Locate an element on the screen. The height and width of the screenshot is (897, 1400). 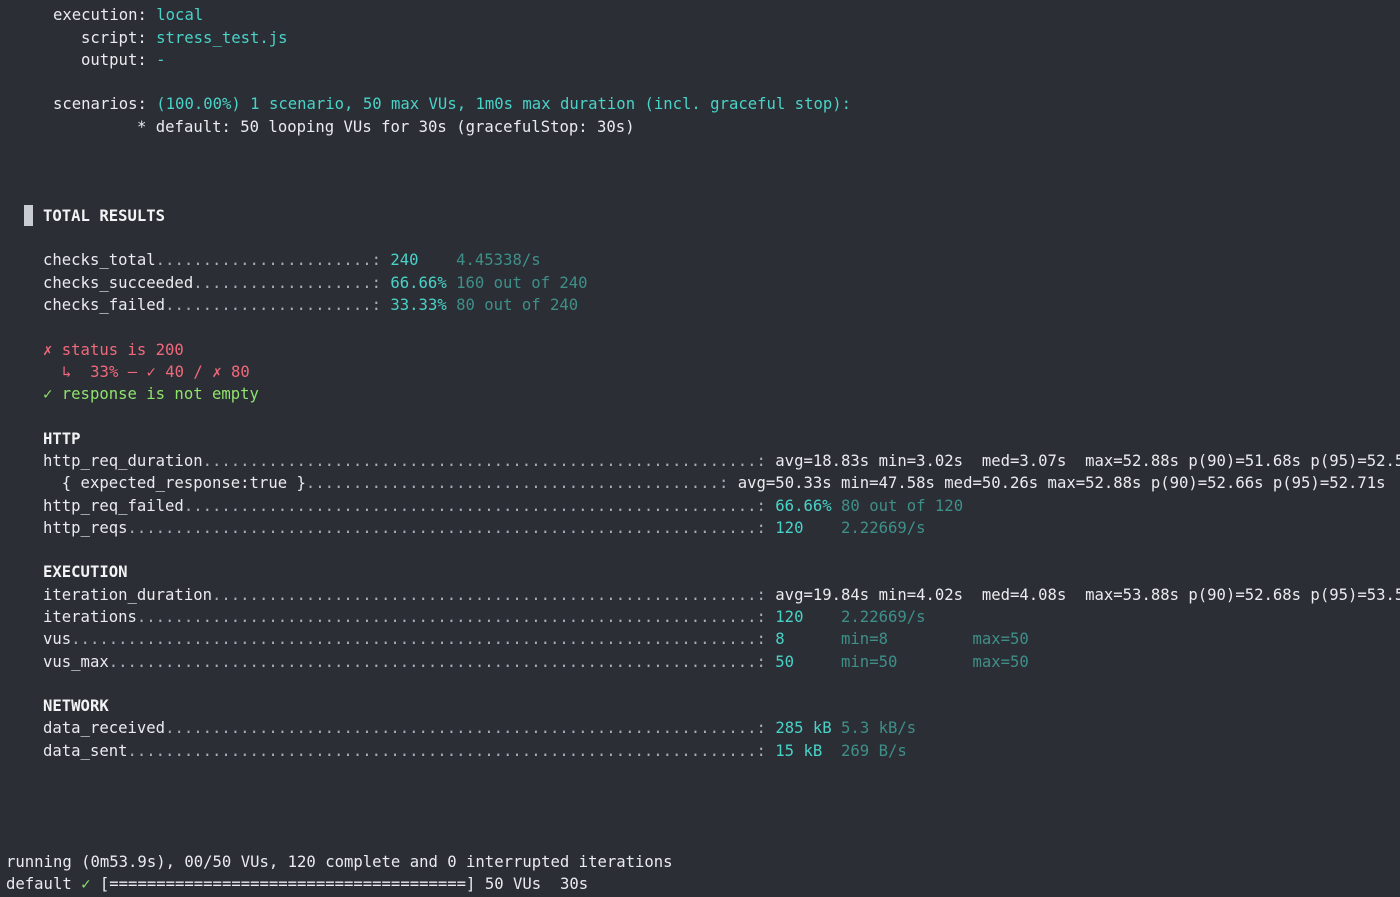
metric-name: vus_max is located at coordinates (76, 662).